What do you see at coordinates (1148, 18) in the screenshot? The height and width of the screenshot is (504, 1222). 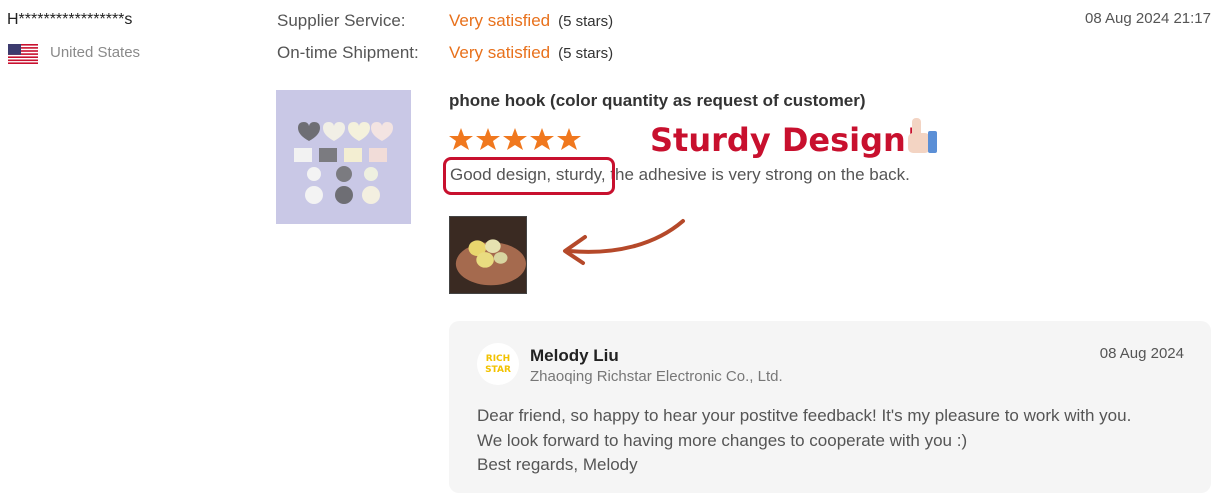 I see `review-date: 08 Aug 2024 21:17` at bounding box center [1148, 18].